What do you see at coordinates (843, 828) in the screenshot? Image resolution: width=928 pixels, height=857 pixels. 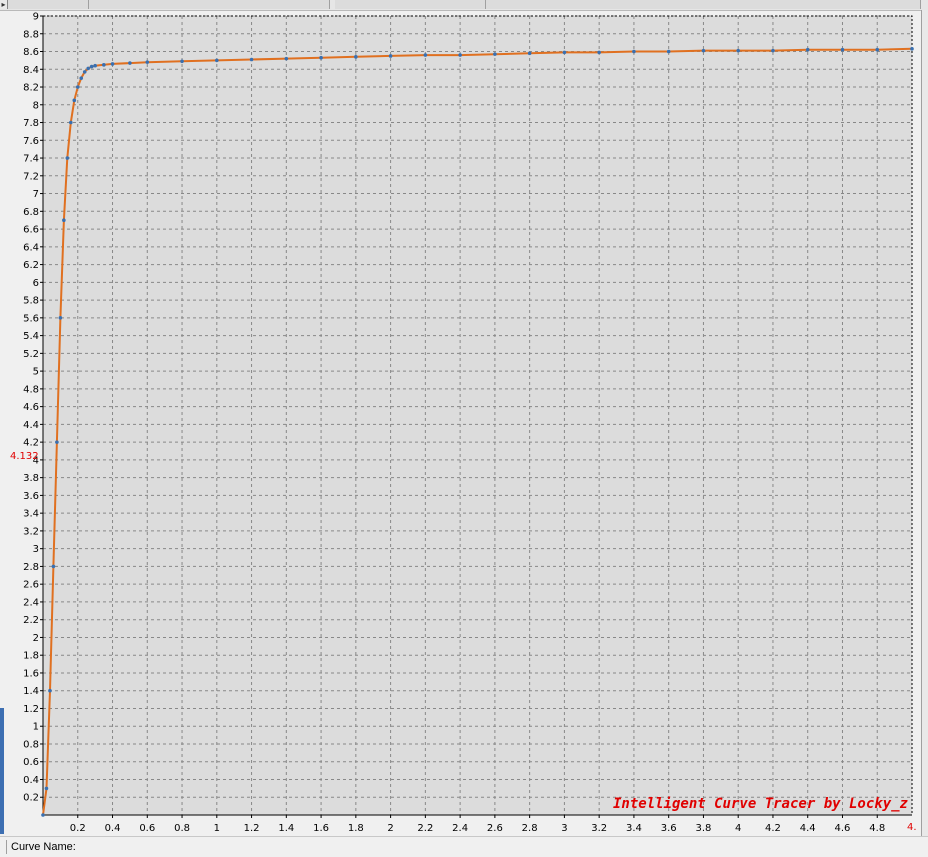 I see `x-tick-label: 4.6` at bounding box center [843, 828].